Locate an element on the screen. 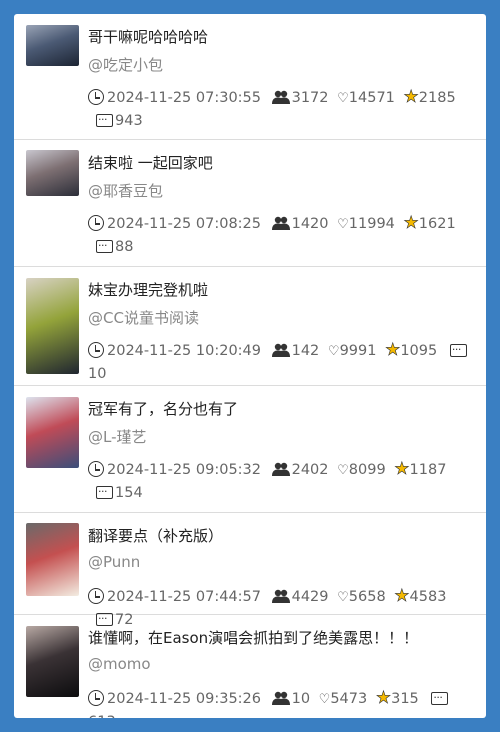 The height and width of the screenshot is (732, 500). like-count: 5658 is located at coordinates (367, 597).